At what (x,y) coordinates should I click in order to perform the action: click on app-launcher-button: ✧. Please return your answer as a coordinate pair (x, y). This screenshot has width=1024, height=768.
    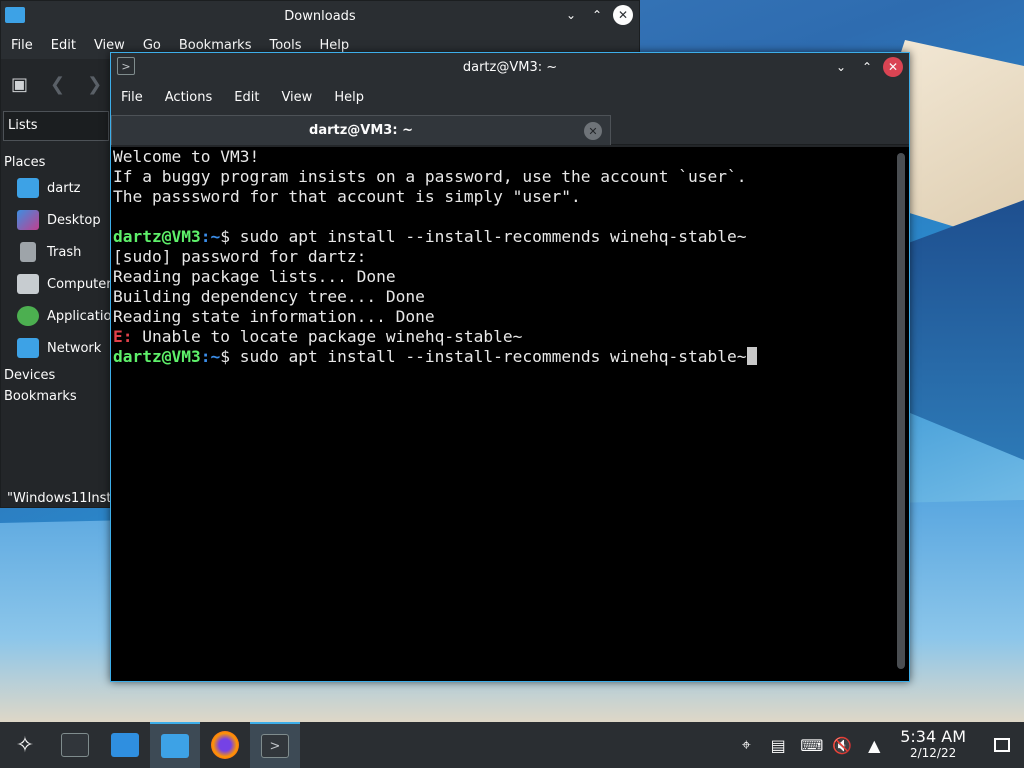
    Looking at the image, I should click on (25, 745).